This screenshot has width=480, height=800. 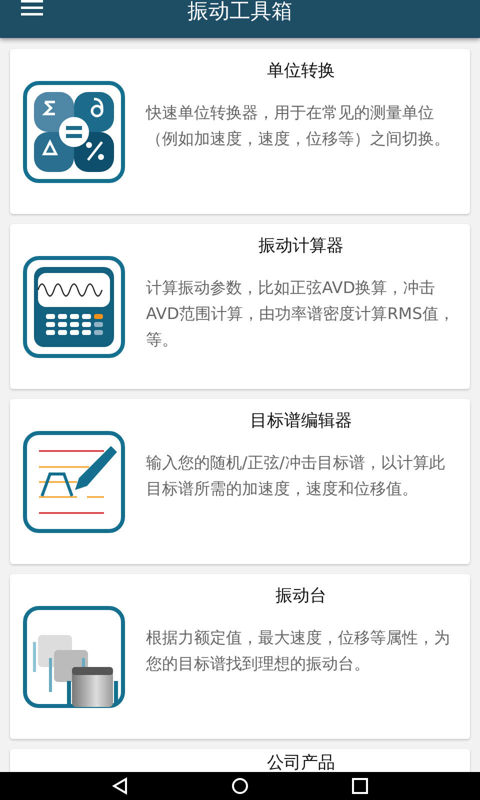 I want to click on math-symbols-icon, so click(x=74, y=132).